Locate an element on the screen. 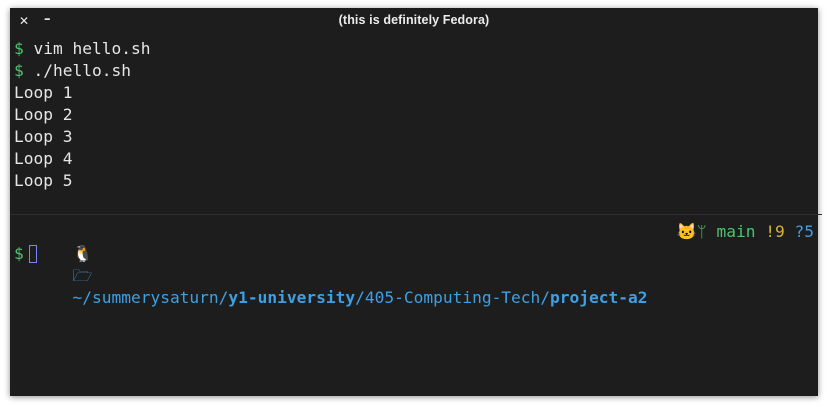  output-line: Loop 5 is located at coordinates (43, 180).